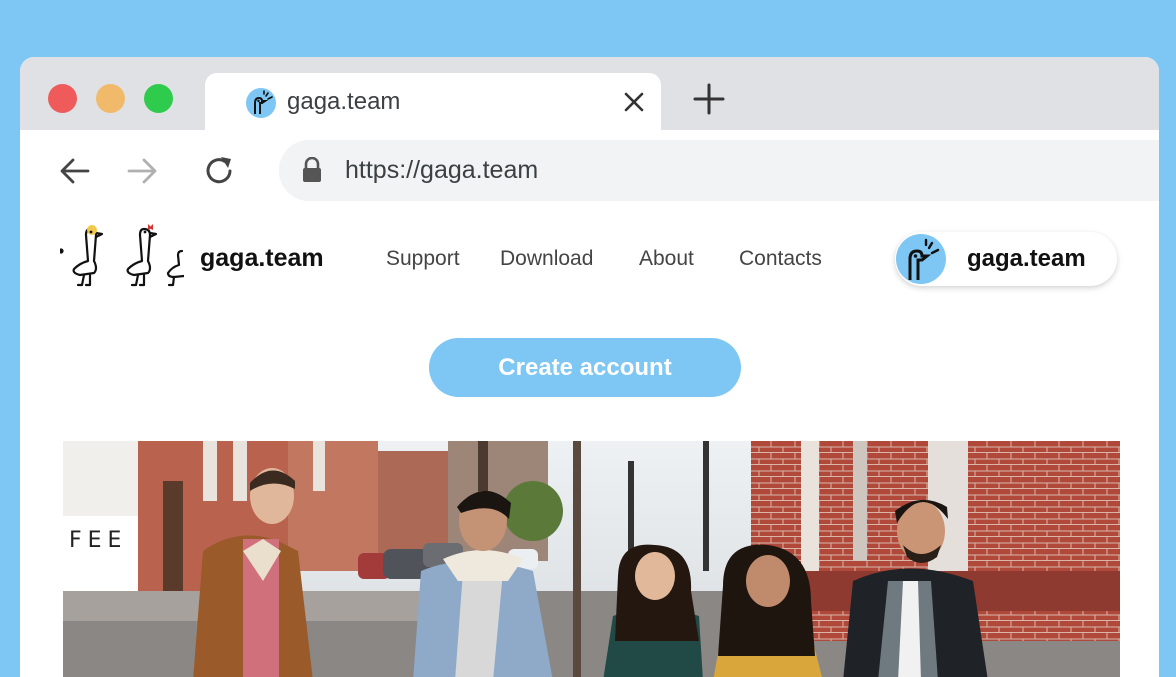 The height and width of the screenshot is (677, 1176). I want to click on gaga-bird-avatar-icon, so click(921, 259).